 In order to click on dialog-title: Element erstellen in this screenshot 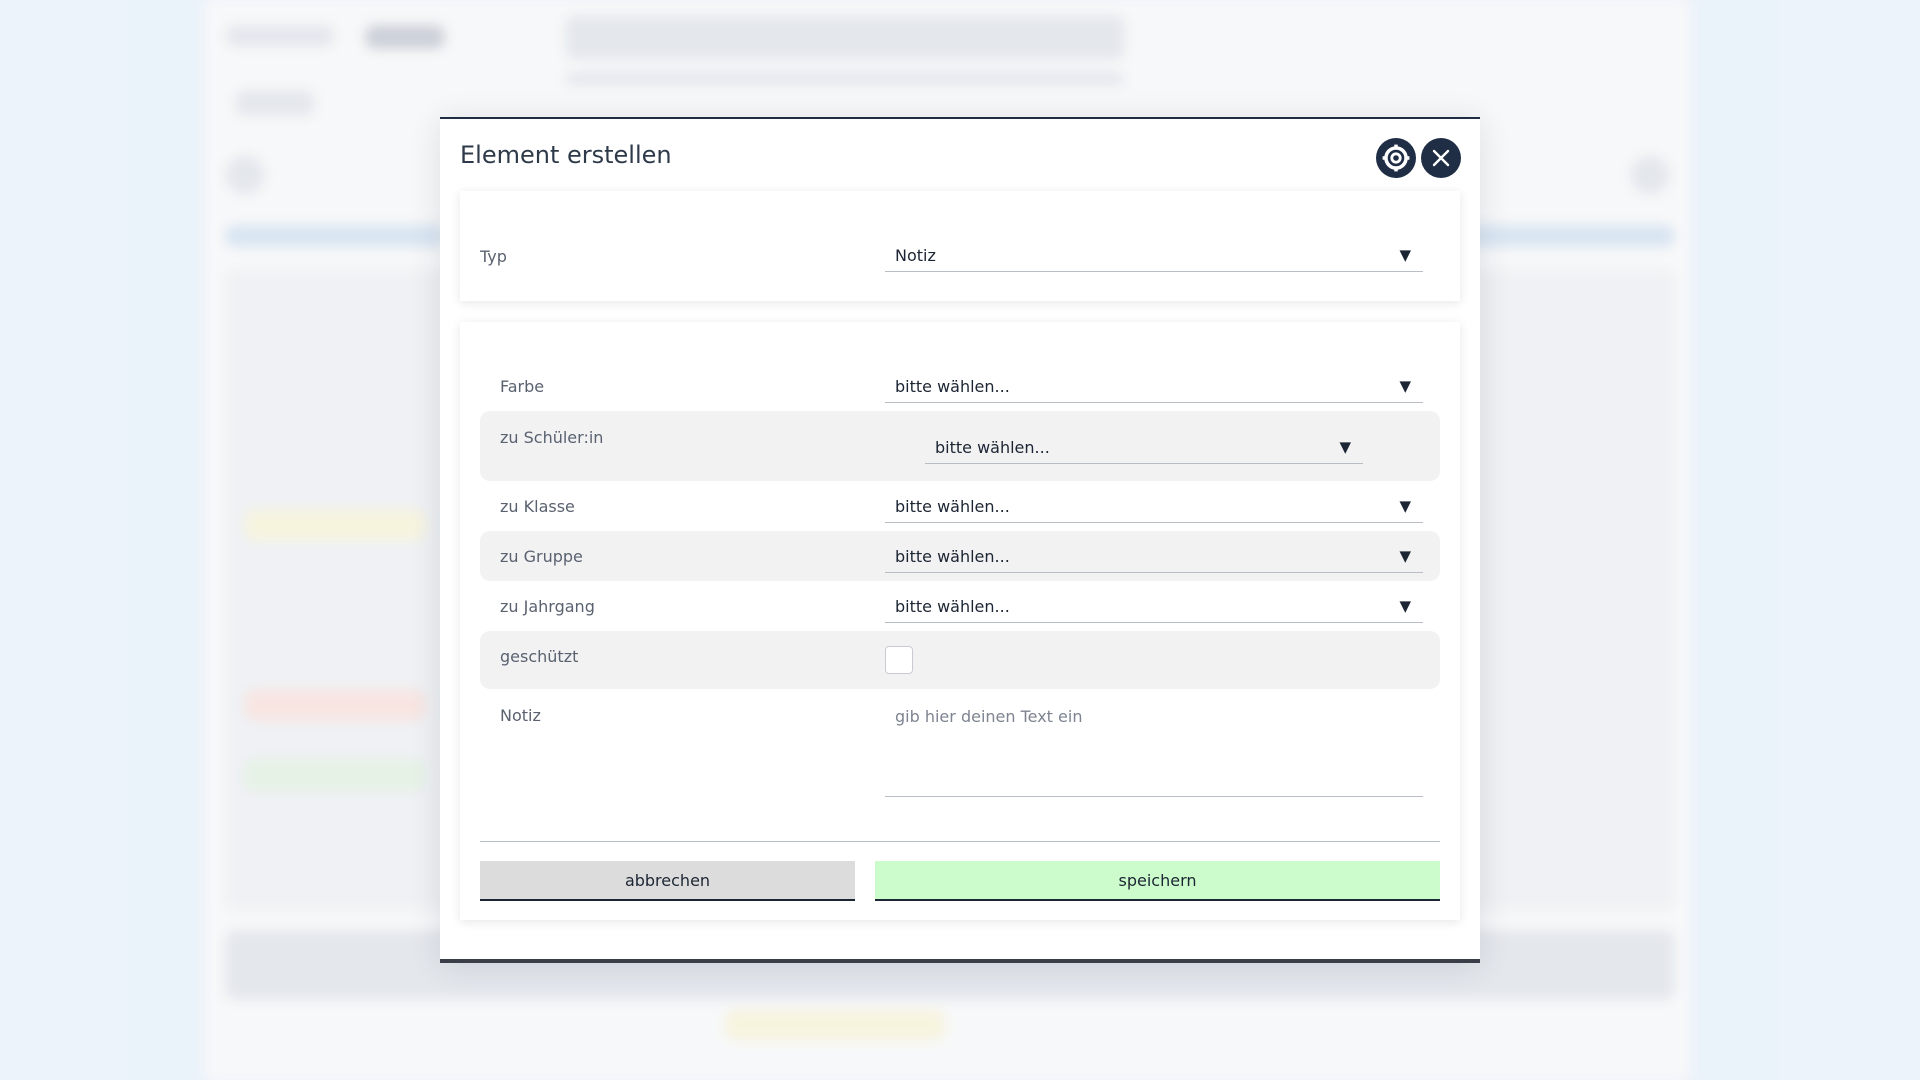, I will do `click(566, 155)`.